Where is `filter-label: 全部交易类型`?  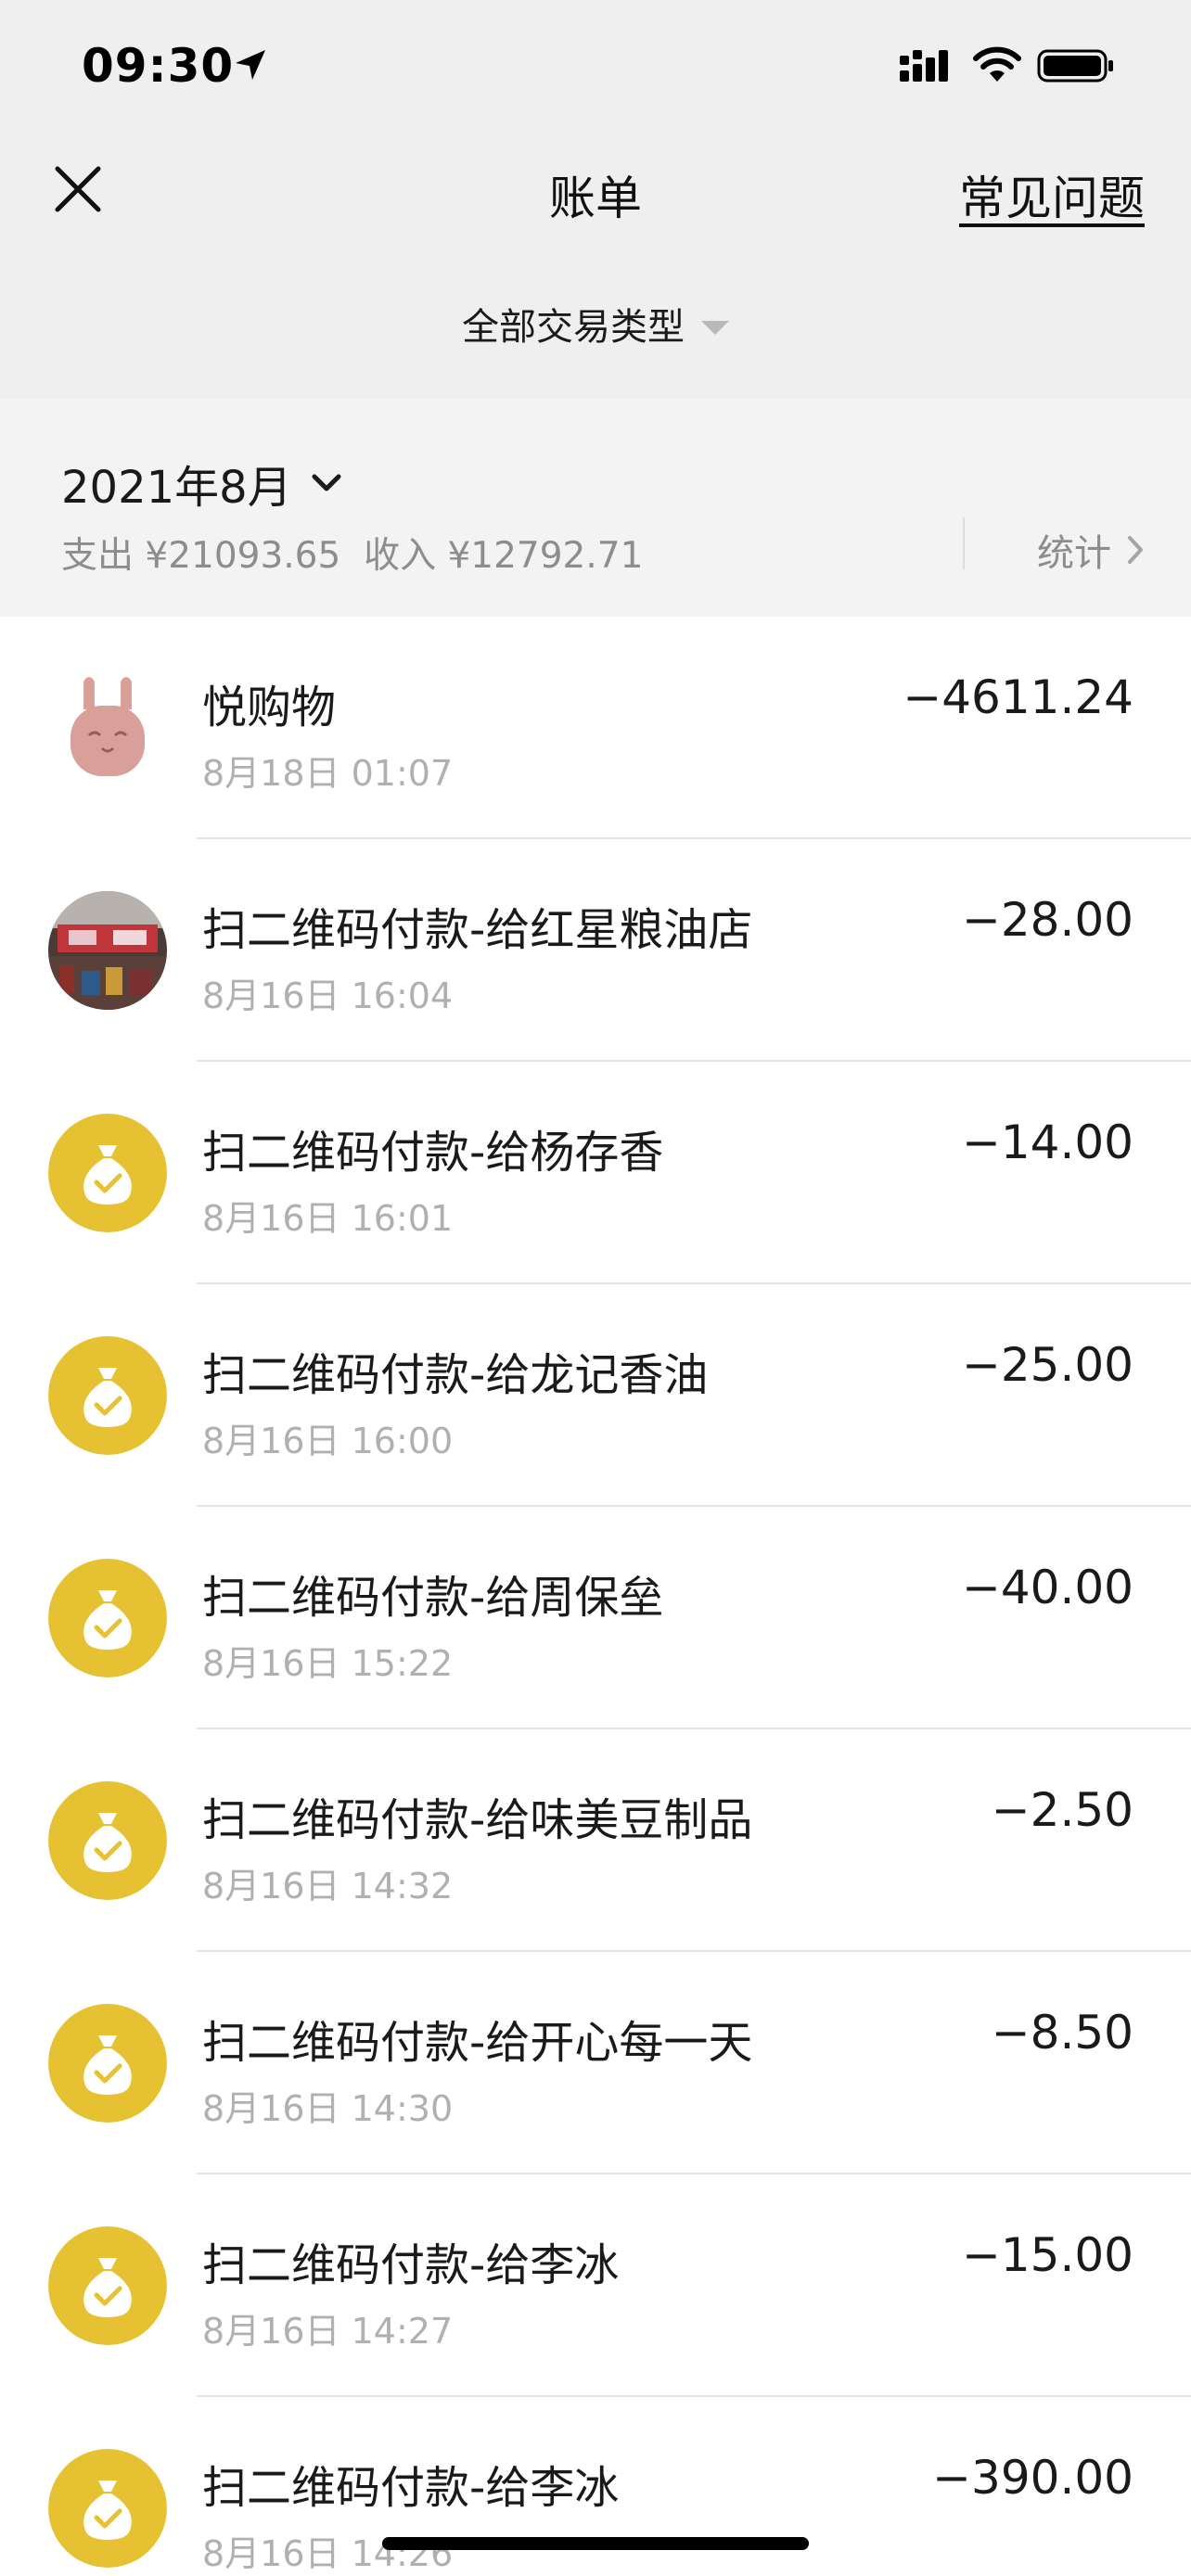 filter-label: 全部交易类型 is located at coordinates (573, 328).